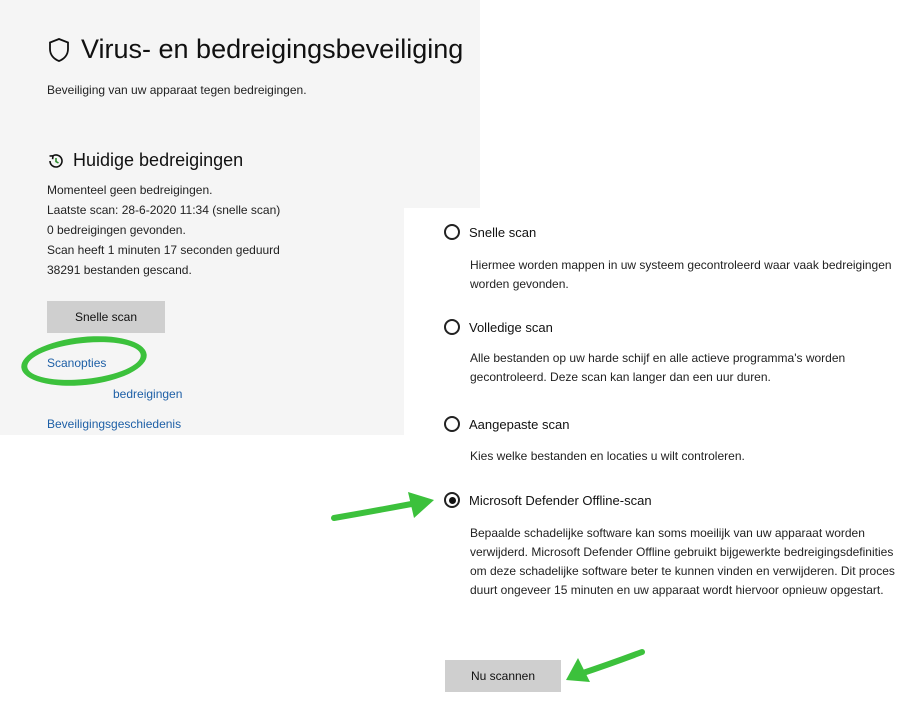  What do you see at coordinates (519, 424) in the screenshot?
I see `option-label: Aangepaste scan` at bounding box center [519, 424].